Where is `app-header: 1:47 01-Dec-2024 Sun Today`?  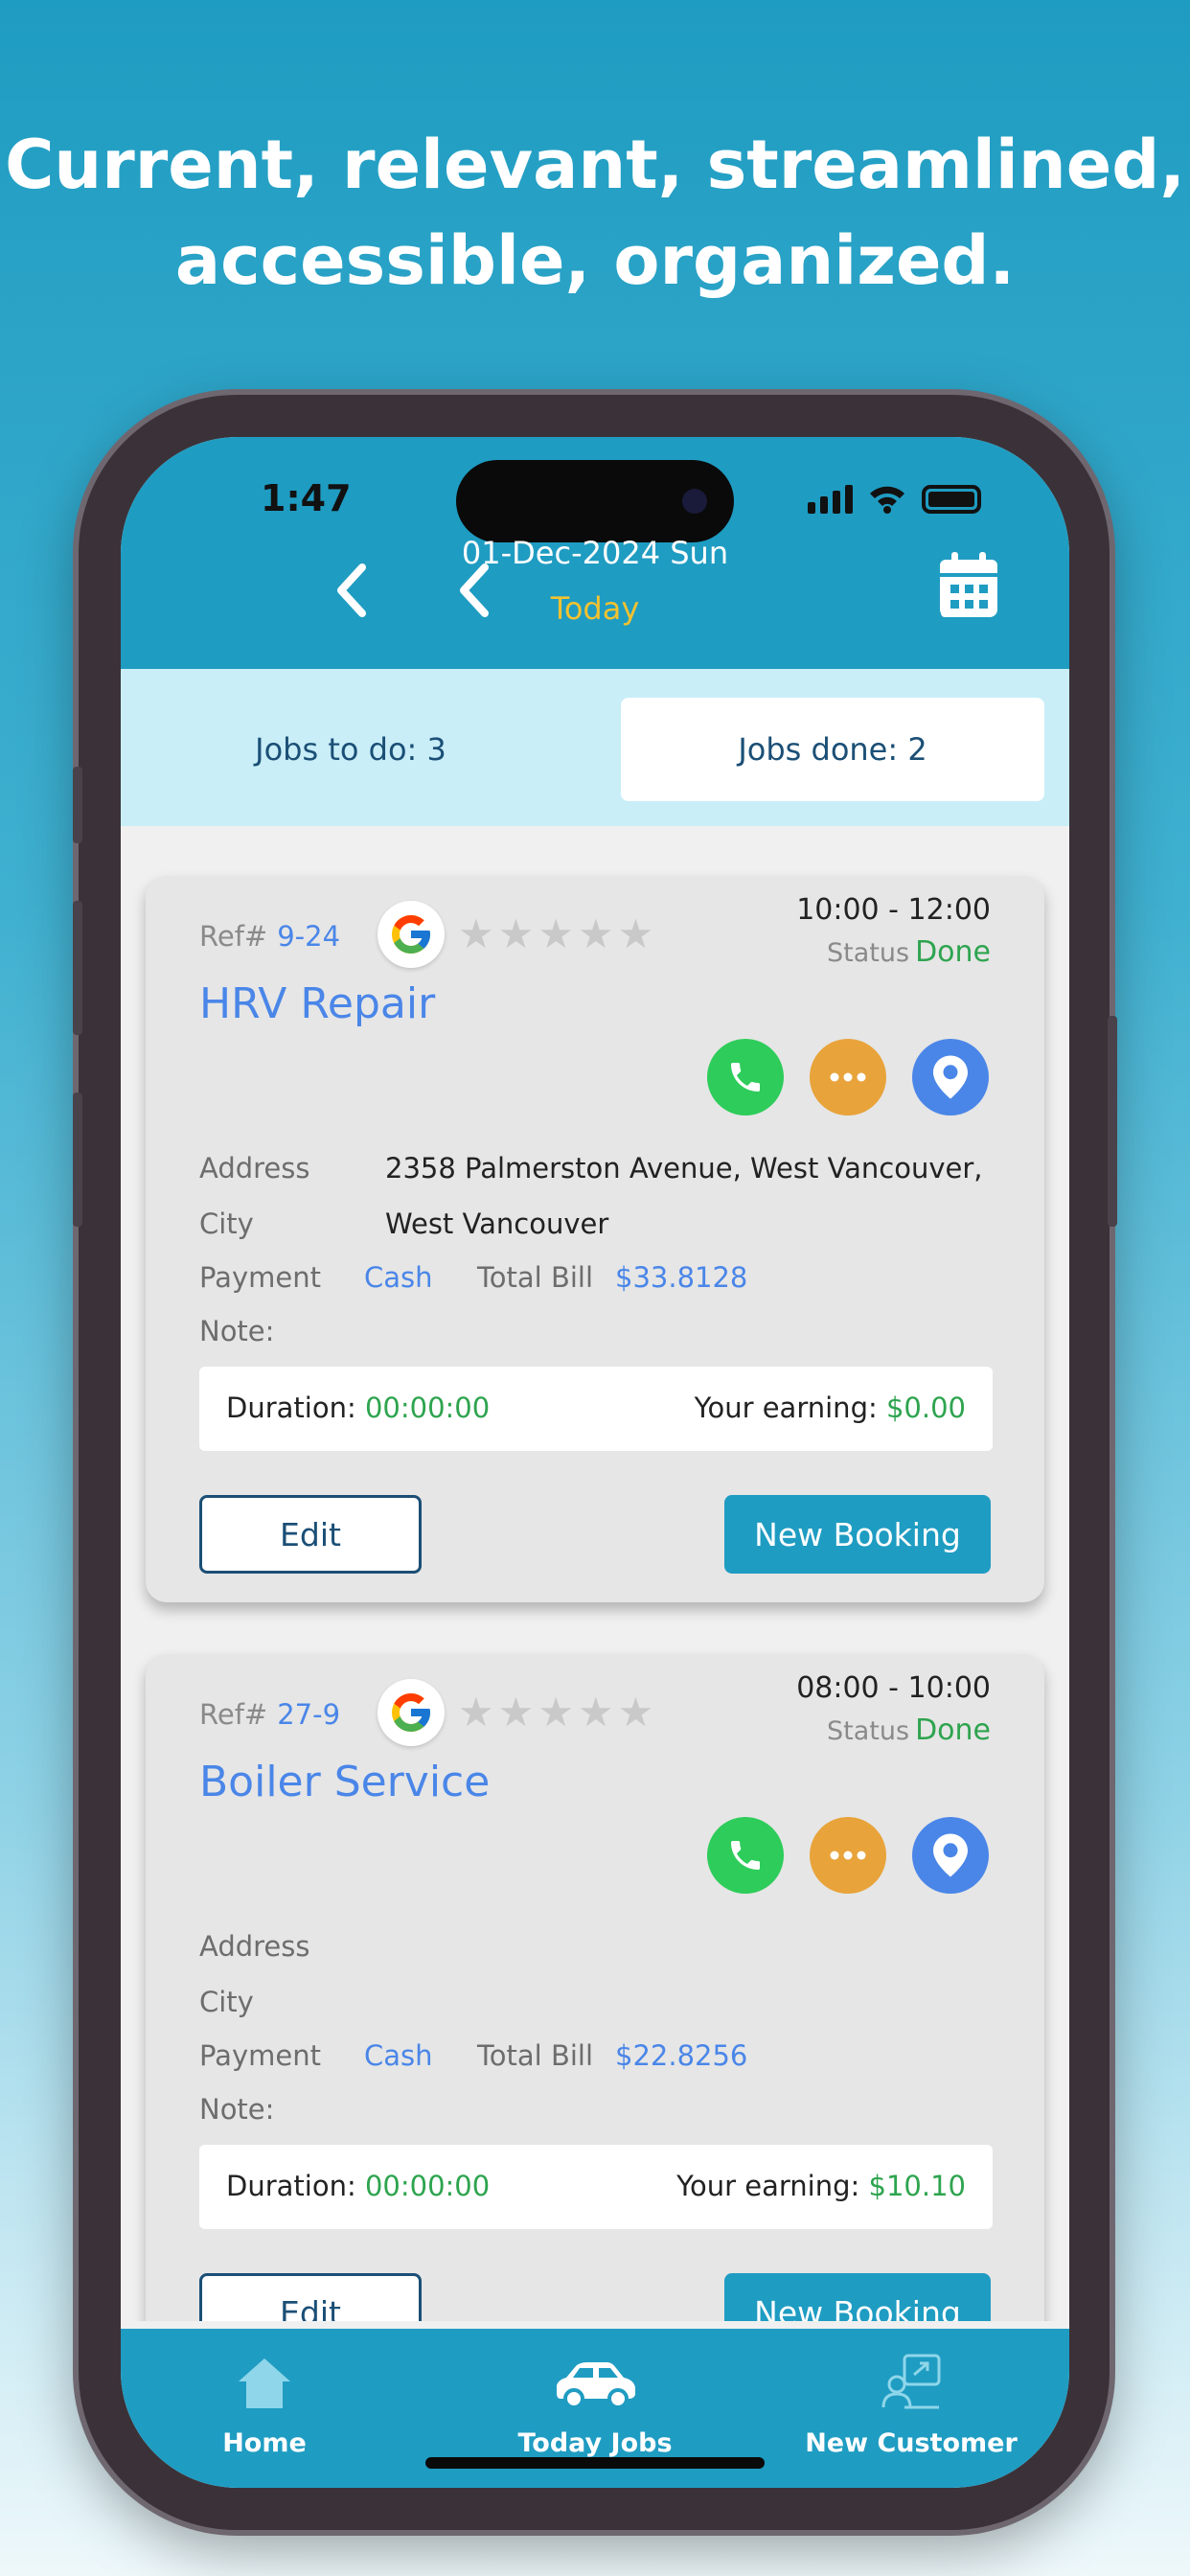
app-header: 1:47 01-Dec-2024 Sun Today is located at coordinates (595, 553).